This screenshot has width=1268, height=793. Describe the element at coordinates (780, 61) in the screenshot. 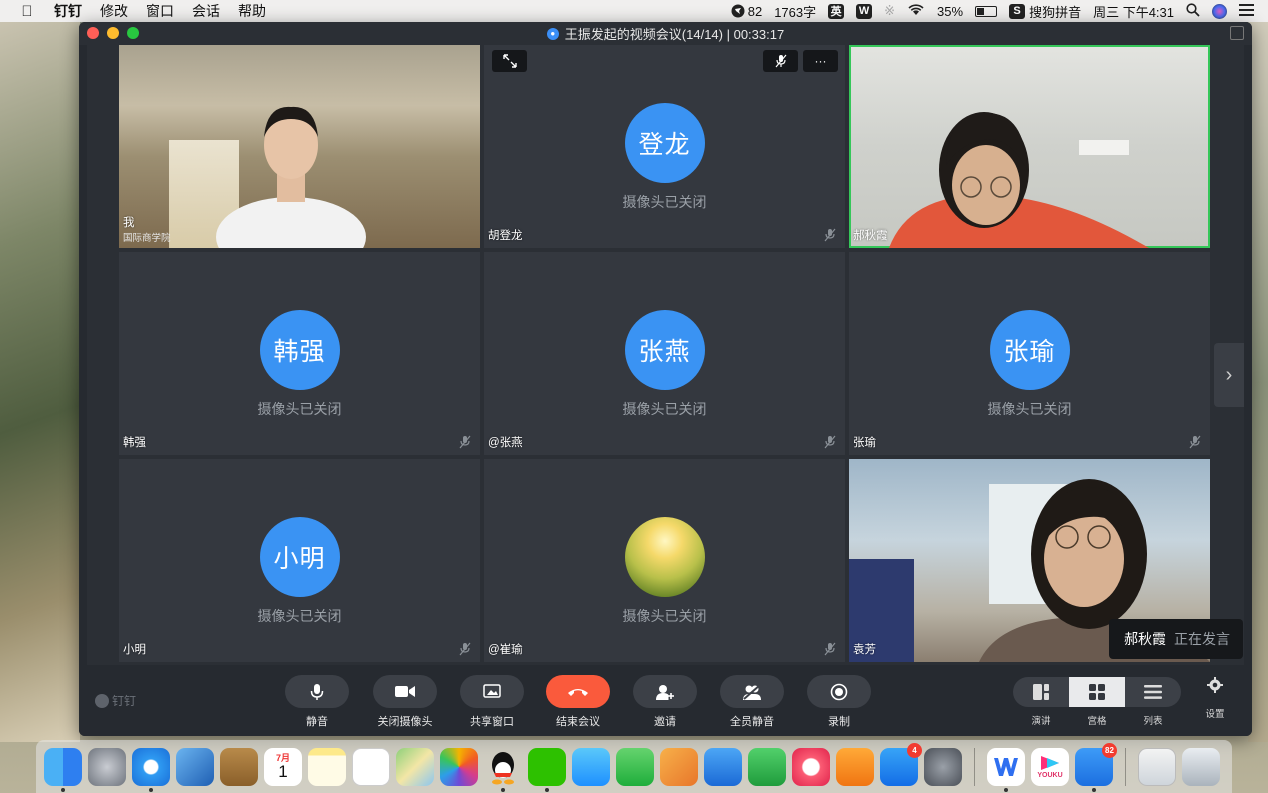

I see `tile-mute-button` at that location.